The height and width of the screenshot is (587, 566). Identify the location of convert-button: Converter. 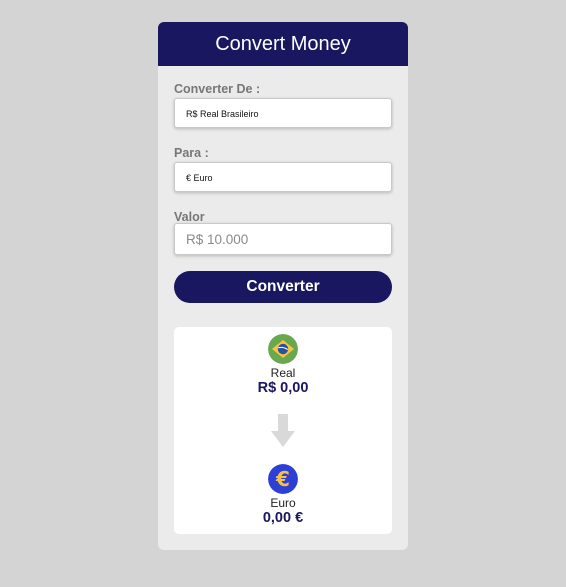
(283, 287).